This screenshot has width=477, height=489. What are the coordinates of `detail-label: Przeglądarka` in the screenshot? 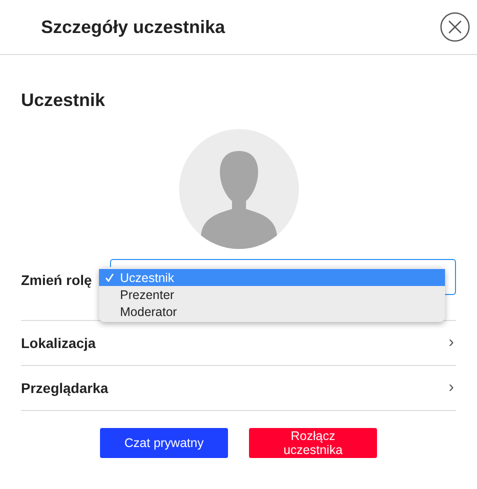 It's located at (64, 388).